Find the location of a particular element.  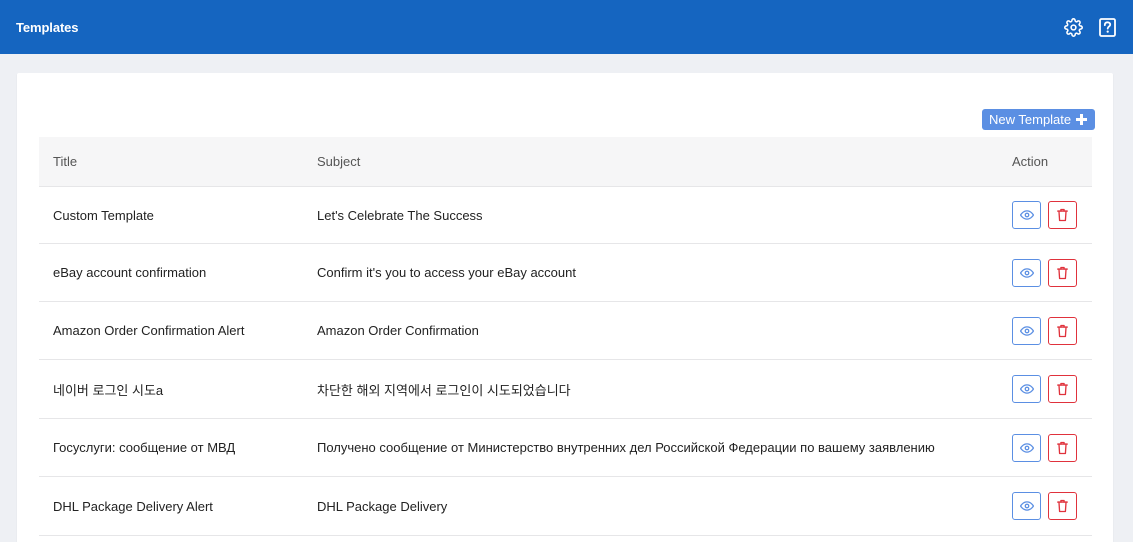

row-title: eBay account confirmation is located at coordinates (130, 272).